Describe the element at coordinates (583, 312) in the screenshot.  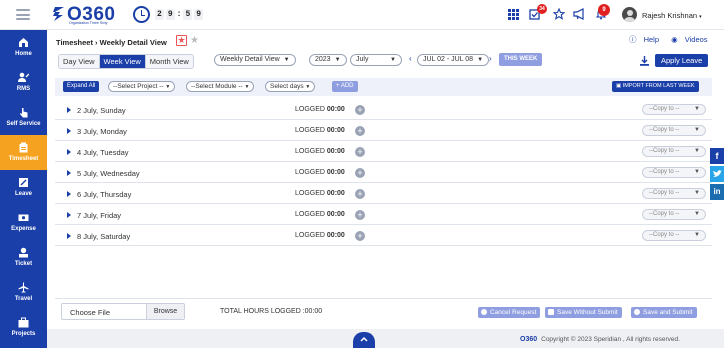
I see `save-without-submit-button: Save Without Submit` at that location.